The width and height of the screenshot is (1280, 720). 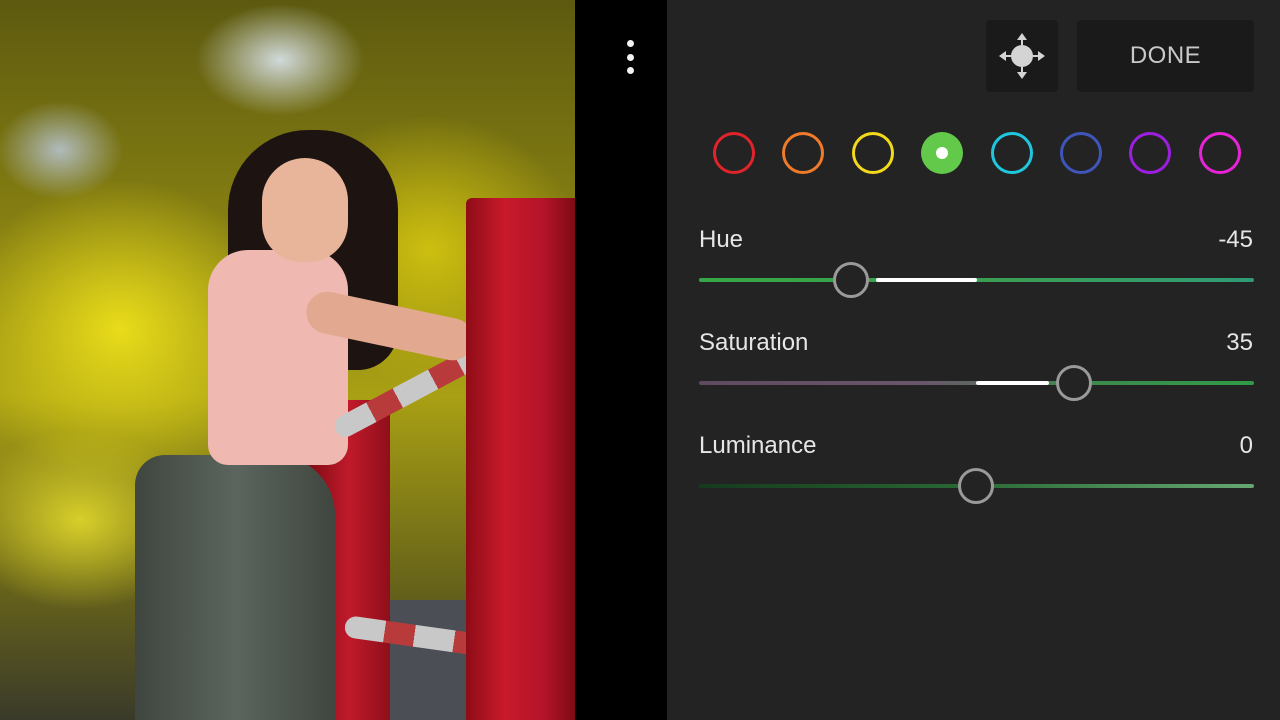 I want to click on swatch-green, so click(x=942, y=153).